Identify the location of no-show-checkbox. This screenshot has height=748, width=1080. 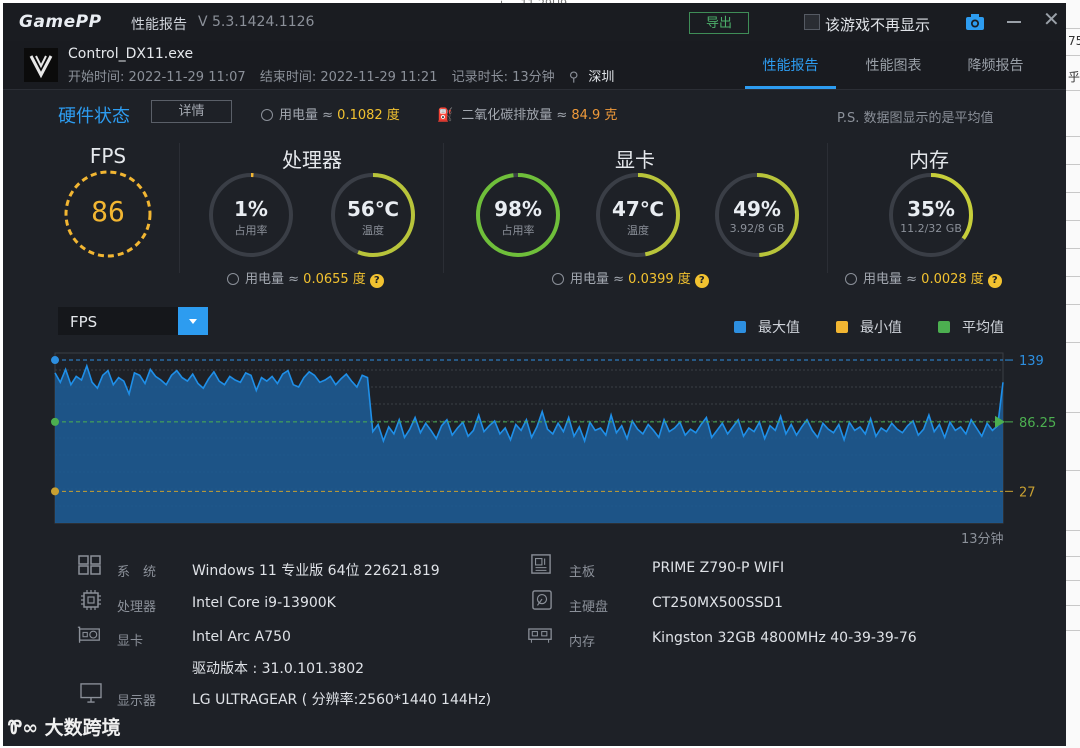
(812, 22).